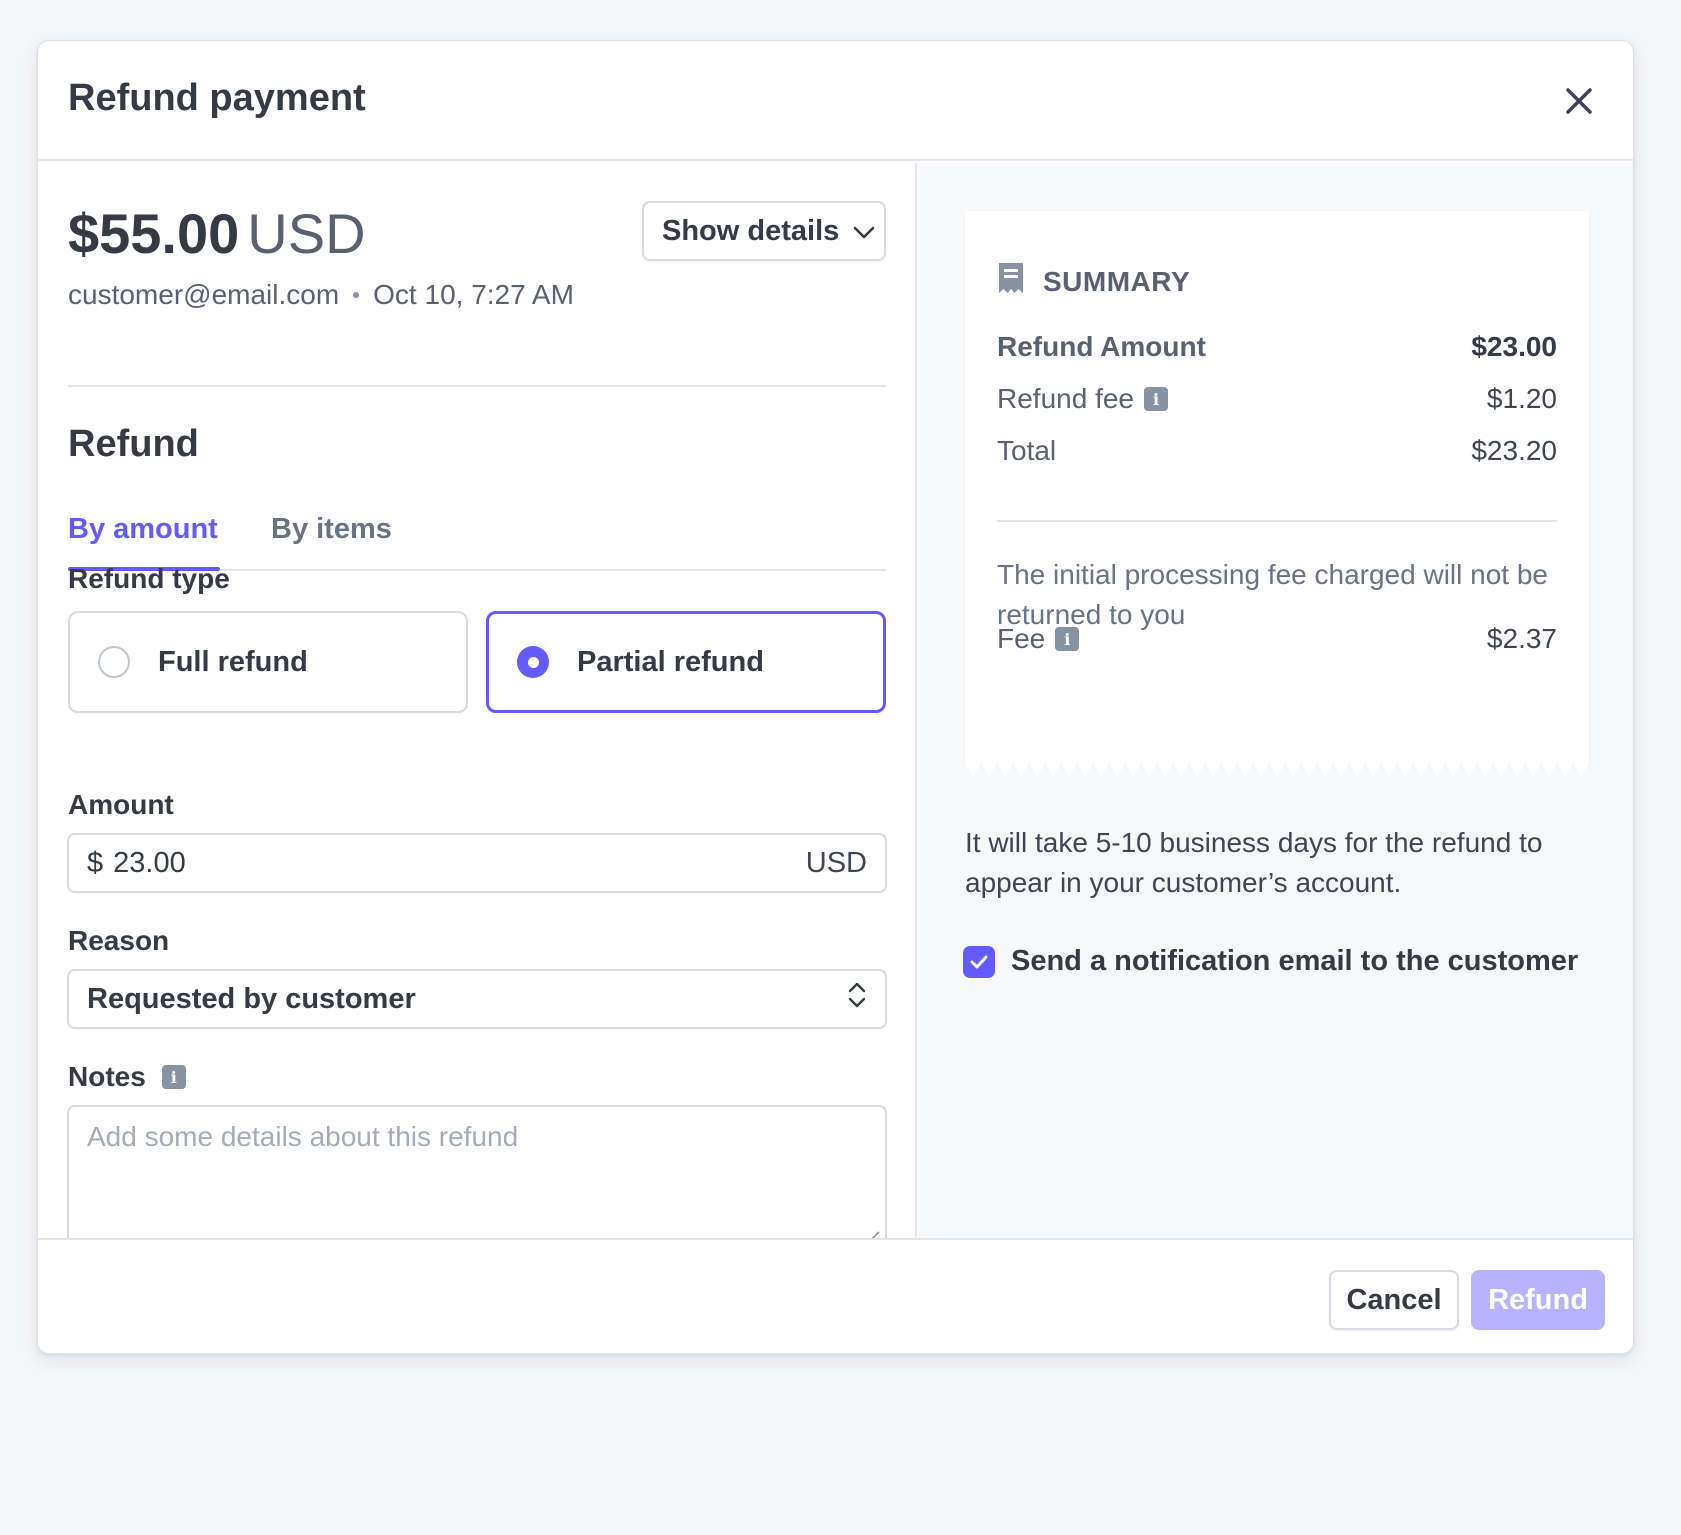 This screenshot has width=1681, height=1535. Describe the element at coordinates (1277, 521) in the screenshot. I see `receipt-divider` at that location.